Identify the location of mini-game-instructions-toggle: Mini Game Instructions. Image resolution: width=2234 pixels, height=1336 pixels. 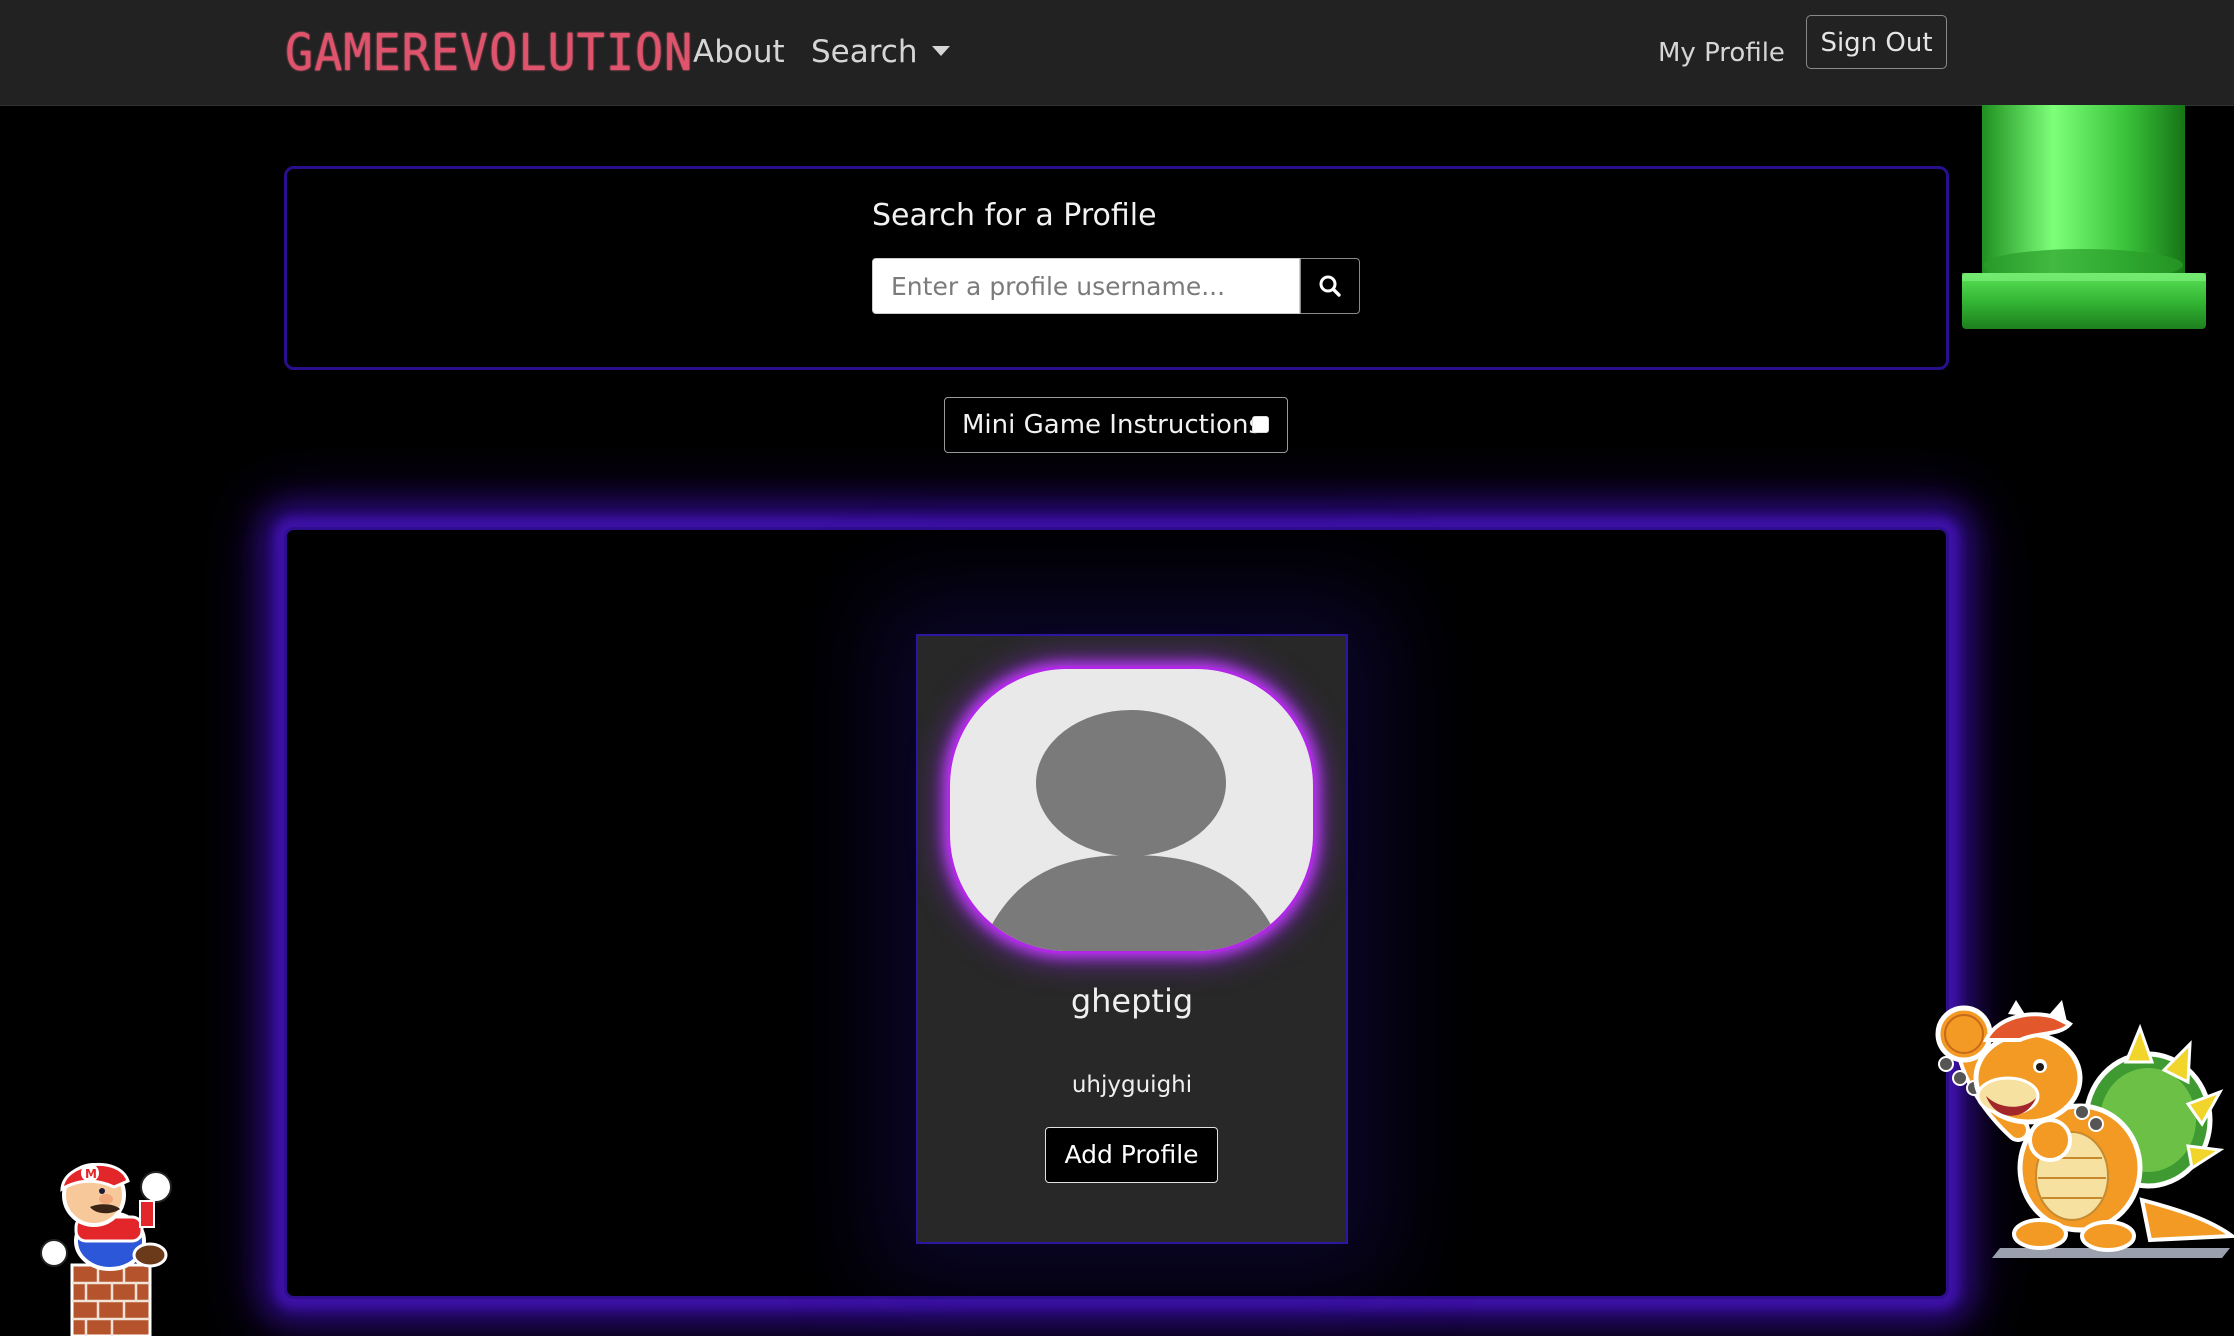
(1116, 425).